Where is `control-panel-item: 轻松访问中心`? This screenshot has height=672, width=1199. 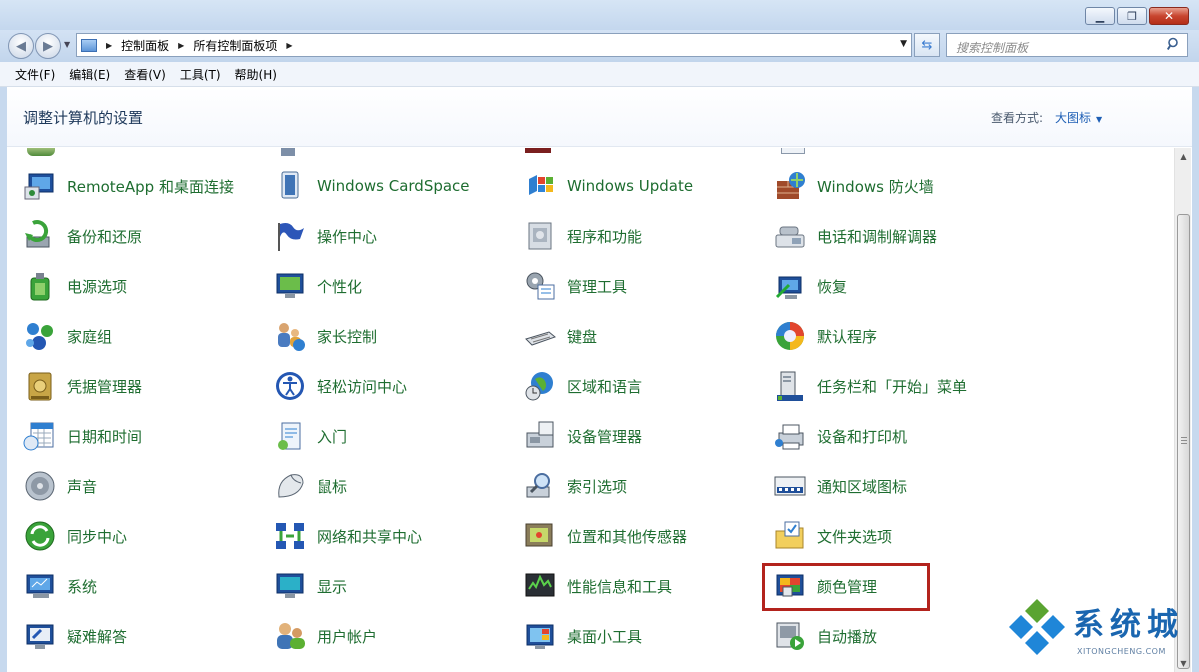 control-panel-item: 轻松访问中心 is located at coordinates (395, 386).